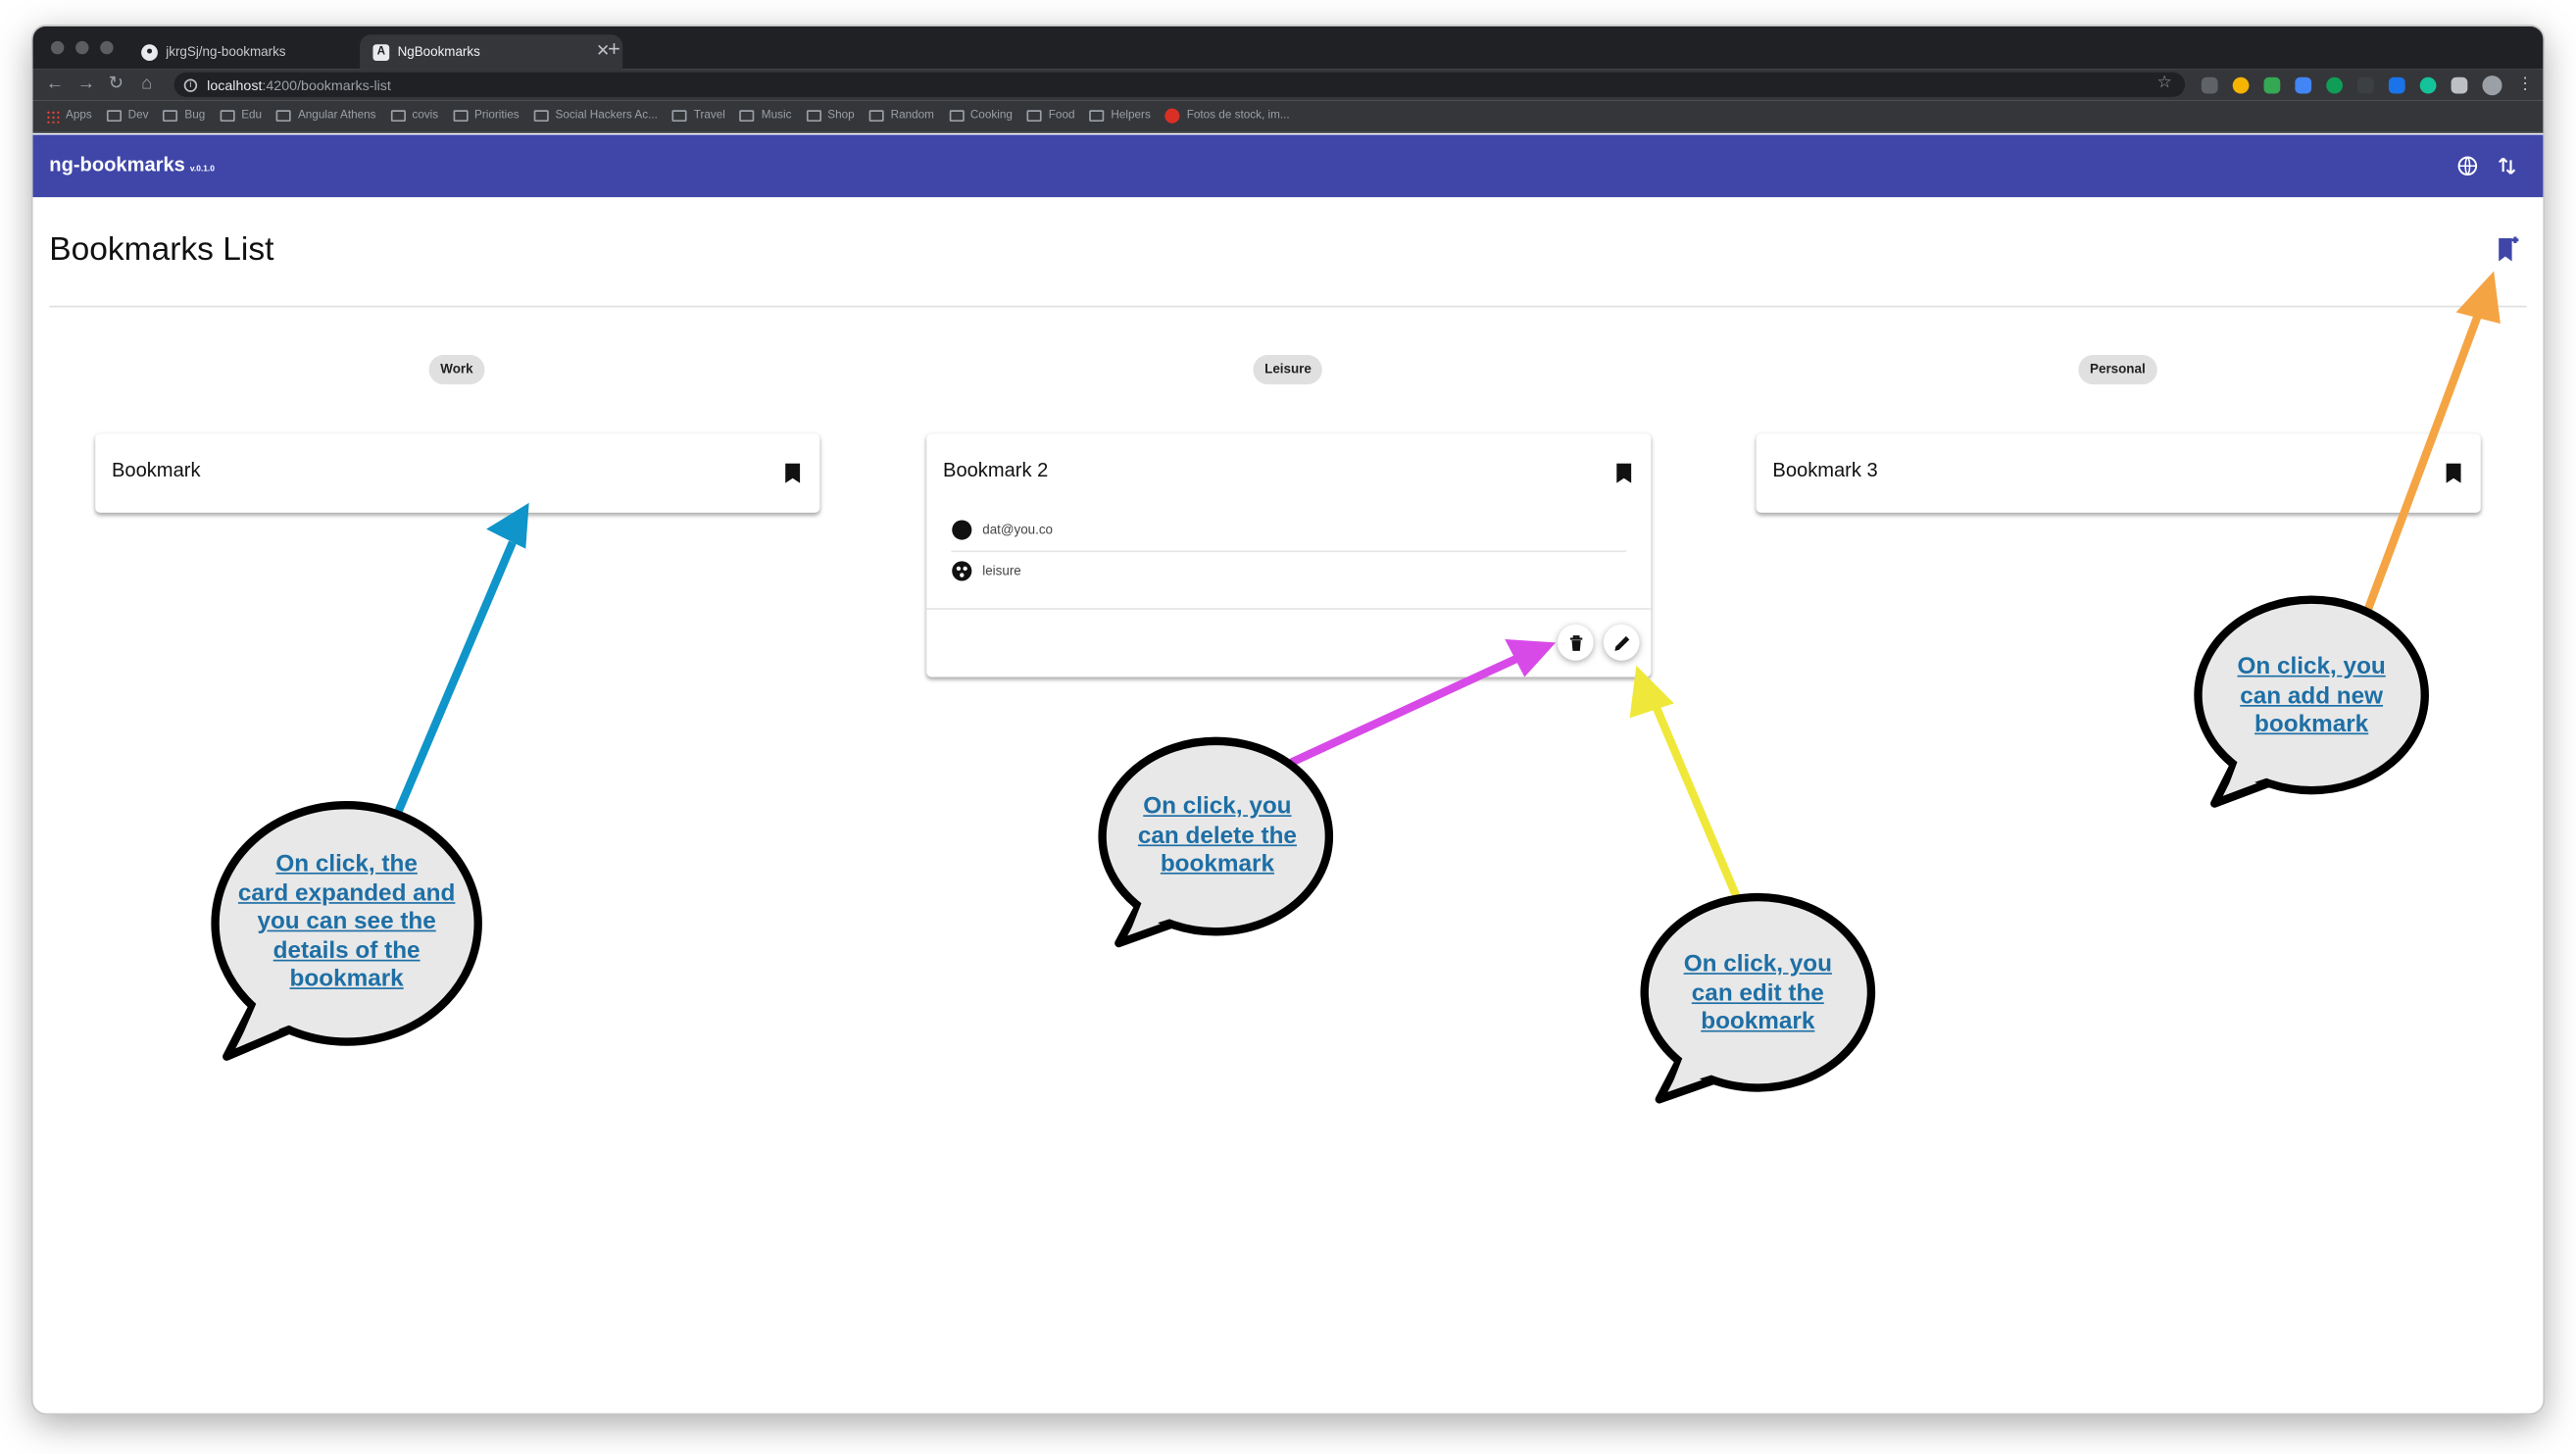 The height and width of the screenshot is (1454, 2576). What do you see at coordinates (326, 116) in the screenshot?
I see `bookmark-bar-item: Angular Athens` at bounding box center [326, 116].